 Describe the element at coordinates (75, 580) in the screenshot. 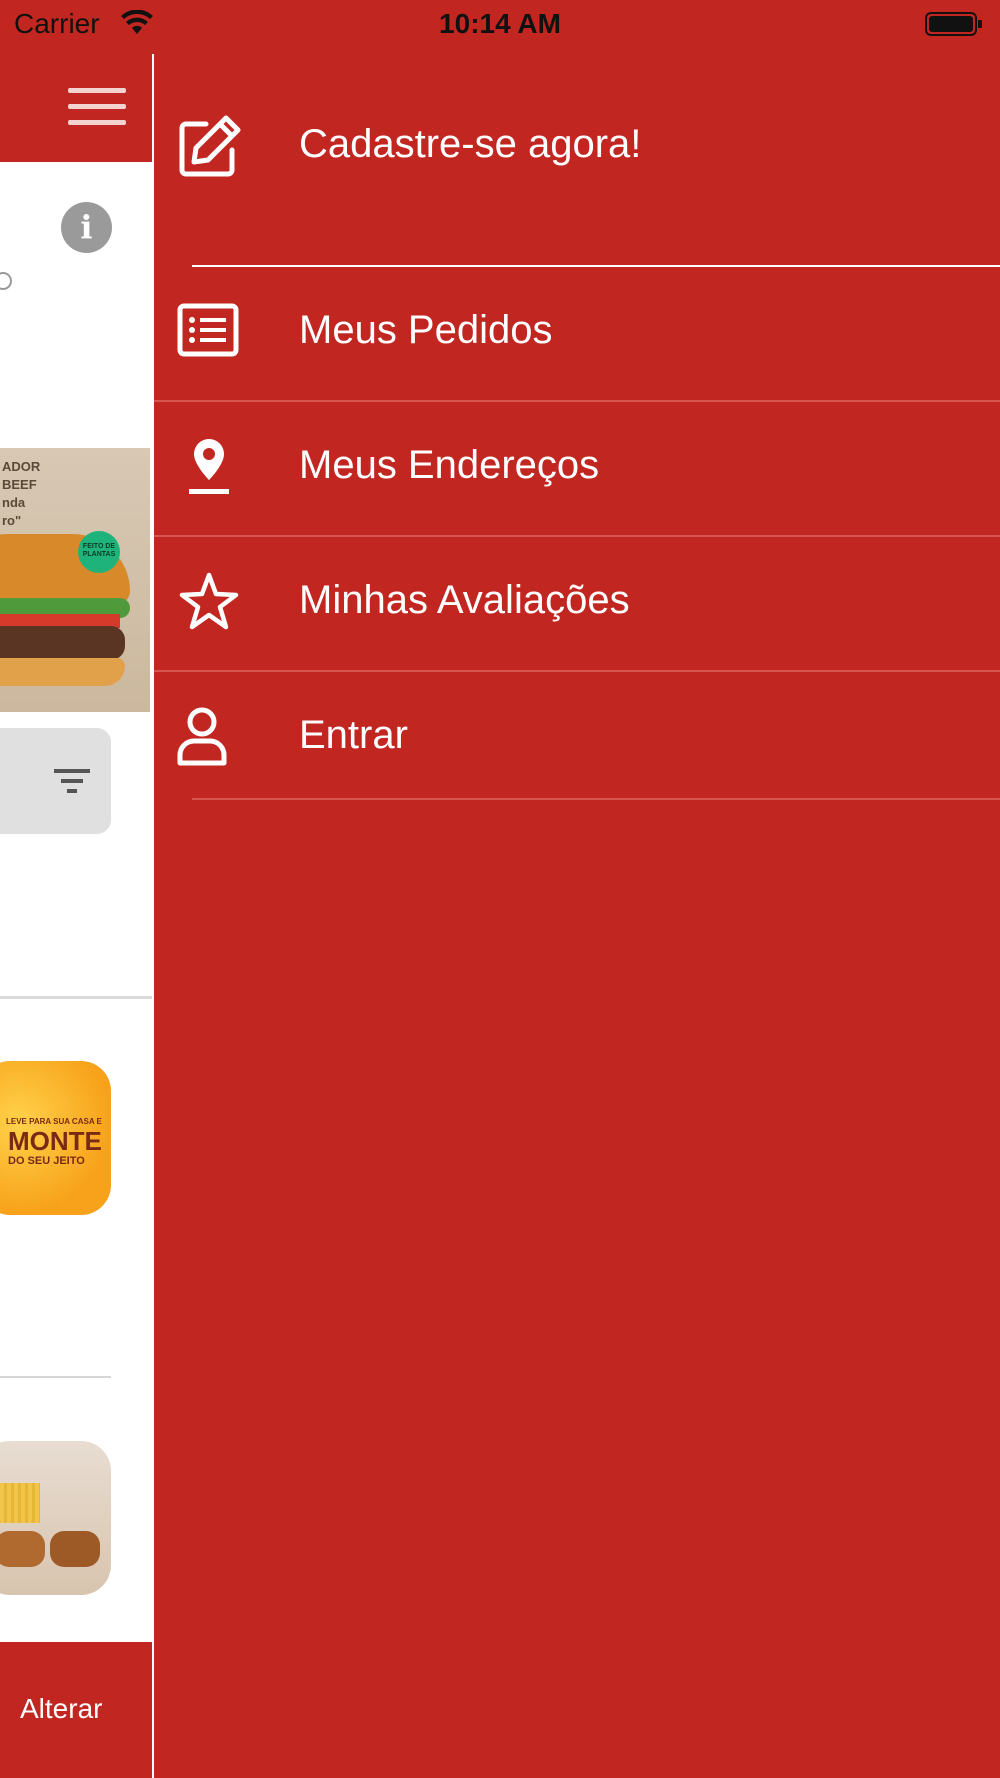

I see `promo-banner-burger: ADOR BEEF nda ro" FEITO DE PLANTAS` at that location.